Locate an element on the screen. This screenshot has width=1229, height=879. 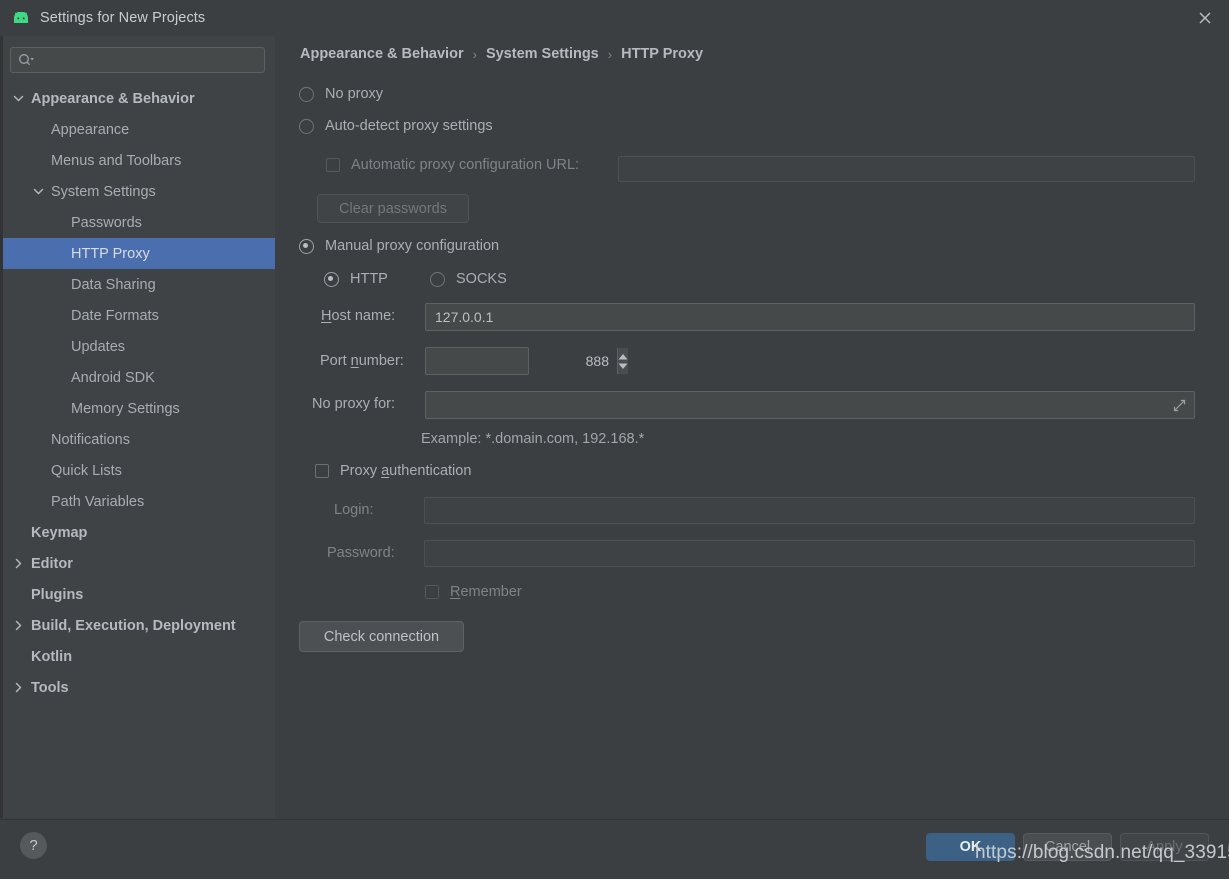
sidebar-item-label: Appearance & Behavior is located at coordinates (113, 98).